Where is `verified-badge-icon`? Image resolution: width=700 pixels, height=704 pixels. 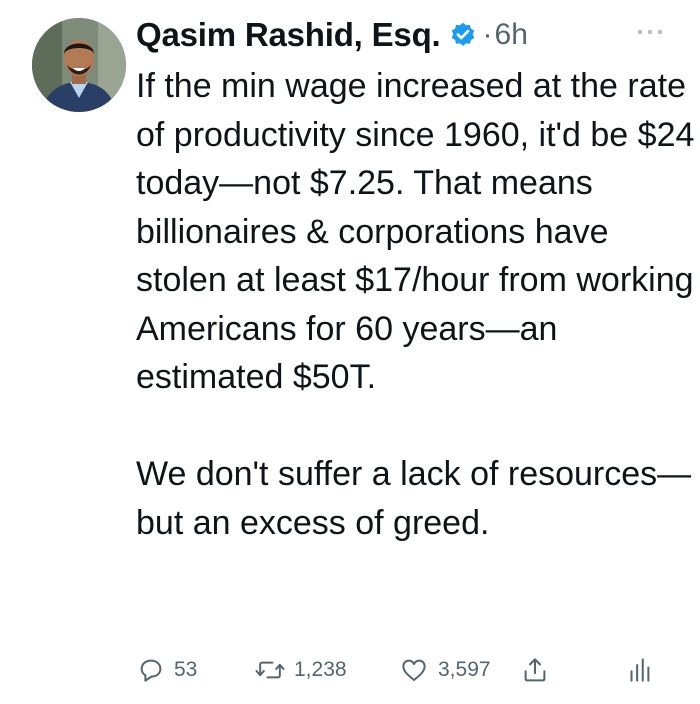 verified-badge-icon is located at coordinates (463, 35).